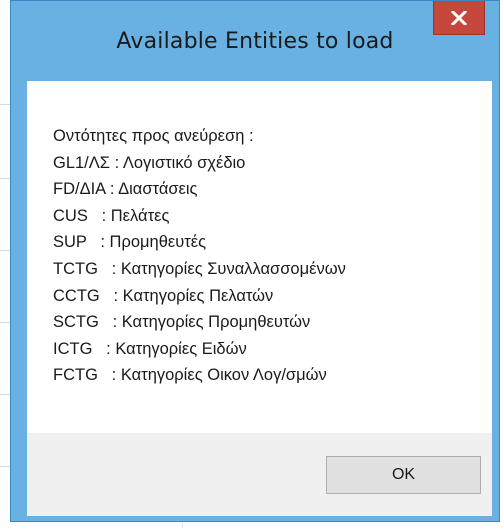 Image resolution: width=504 pixels, height=528 pixels. I want to click on list-item: CCTG : Κατηγορίες Πελατών, so click(163, 295).